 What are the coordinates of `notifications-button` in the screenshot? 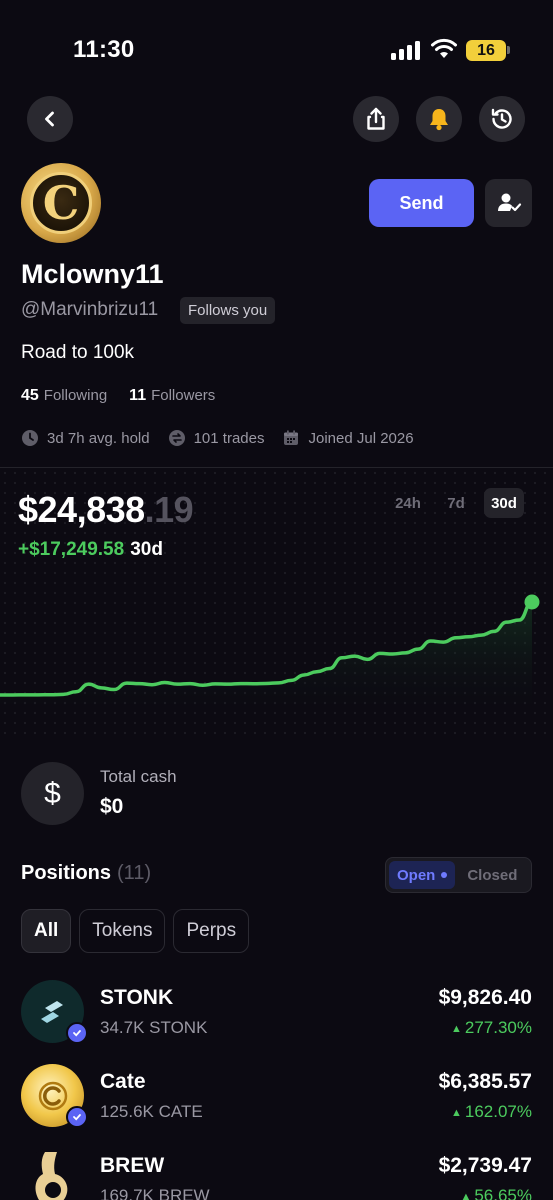 It's located at (439, 119).